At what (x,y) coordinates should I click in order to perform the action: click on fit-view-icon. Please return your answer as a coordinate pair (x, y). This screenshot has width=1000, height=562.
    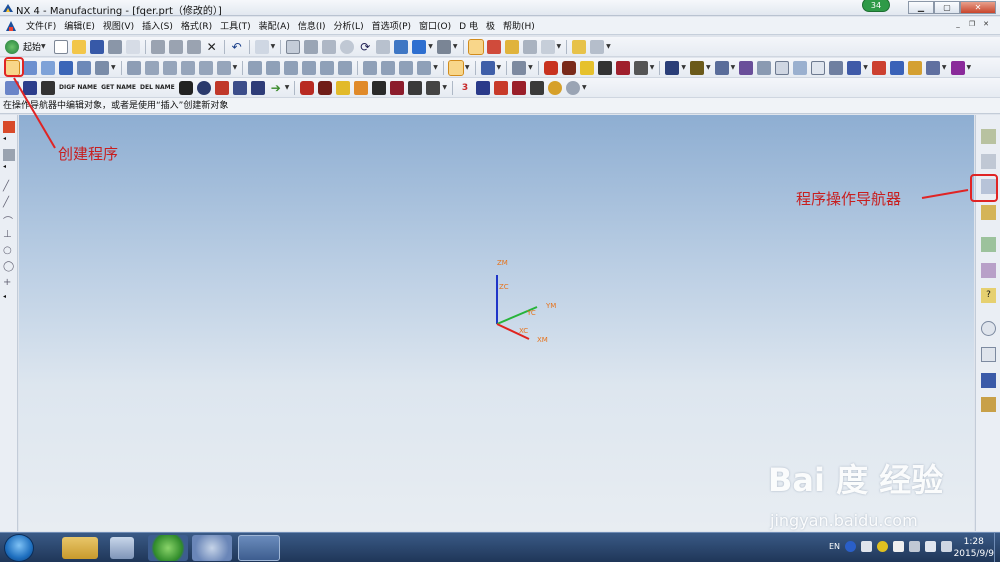
    Looking at the image, I should click on (293, 46).